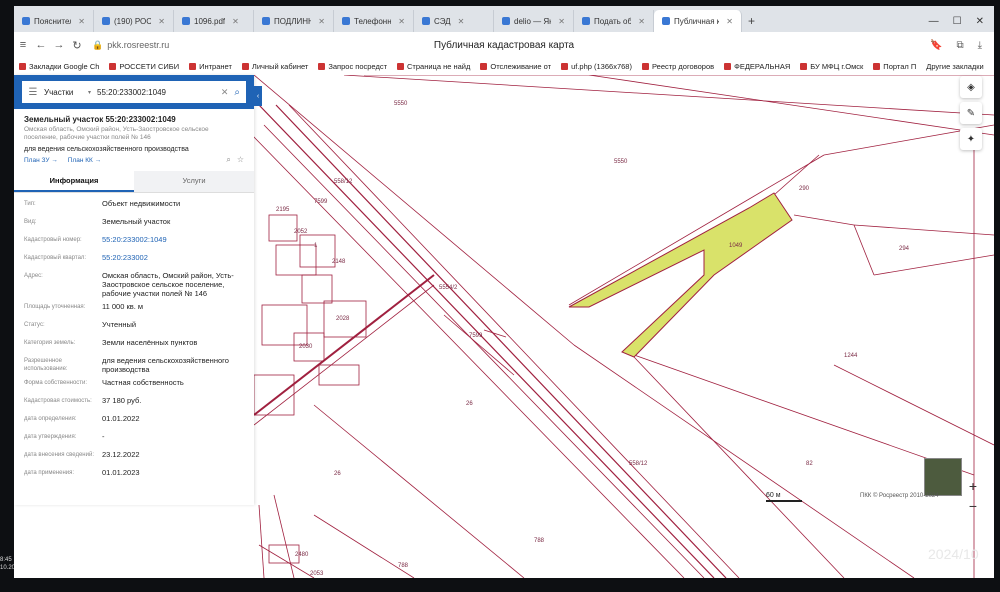 The height and width of the screenshot is (592, 1000). Describe the element at coordinates (134, 457) in the screenshot. I see `info-row: дата внесения сведений: 23.12.2022` at that location.